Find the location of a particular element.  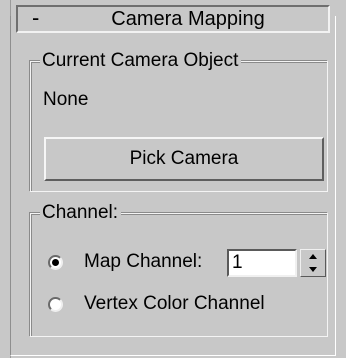

rollout-header-camera-mapping: - Camera Mapping is located at coordinates (173, 19).